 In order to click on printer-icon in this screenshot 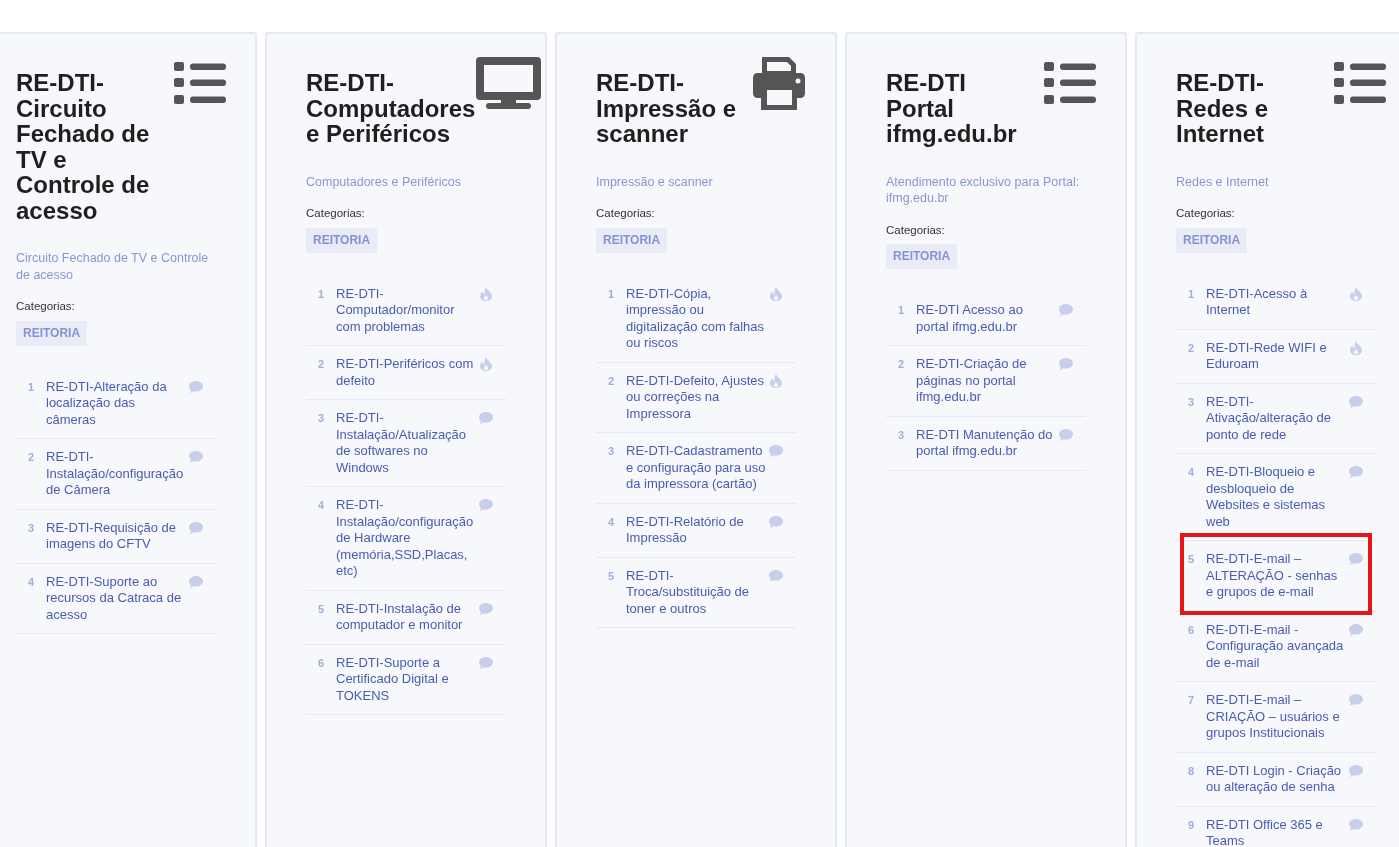, I will do `click(779, 83)`.